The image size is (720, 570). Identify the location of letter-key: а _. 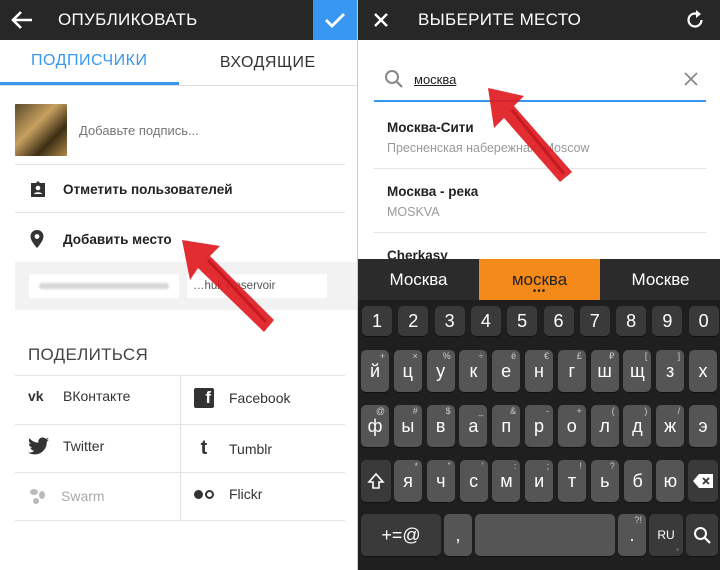
(473, 426).